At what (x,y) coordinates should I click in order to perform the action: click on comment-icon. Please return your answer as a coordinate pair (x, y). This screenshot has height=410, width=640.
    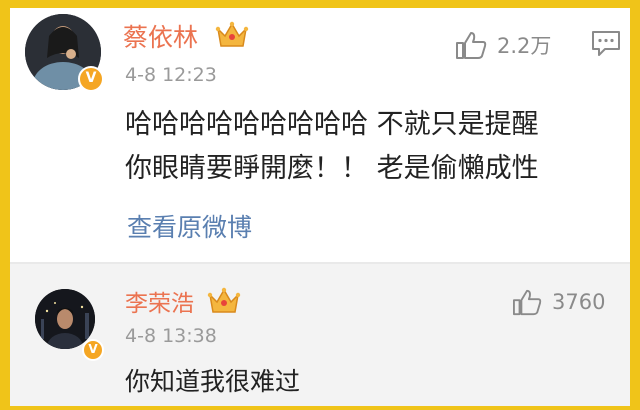
    Looking at the image, I should click on (606, 45).